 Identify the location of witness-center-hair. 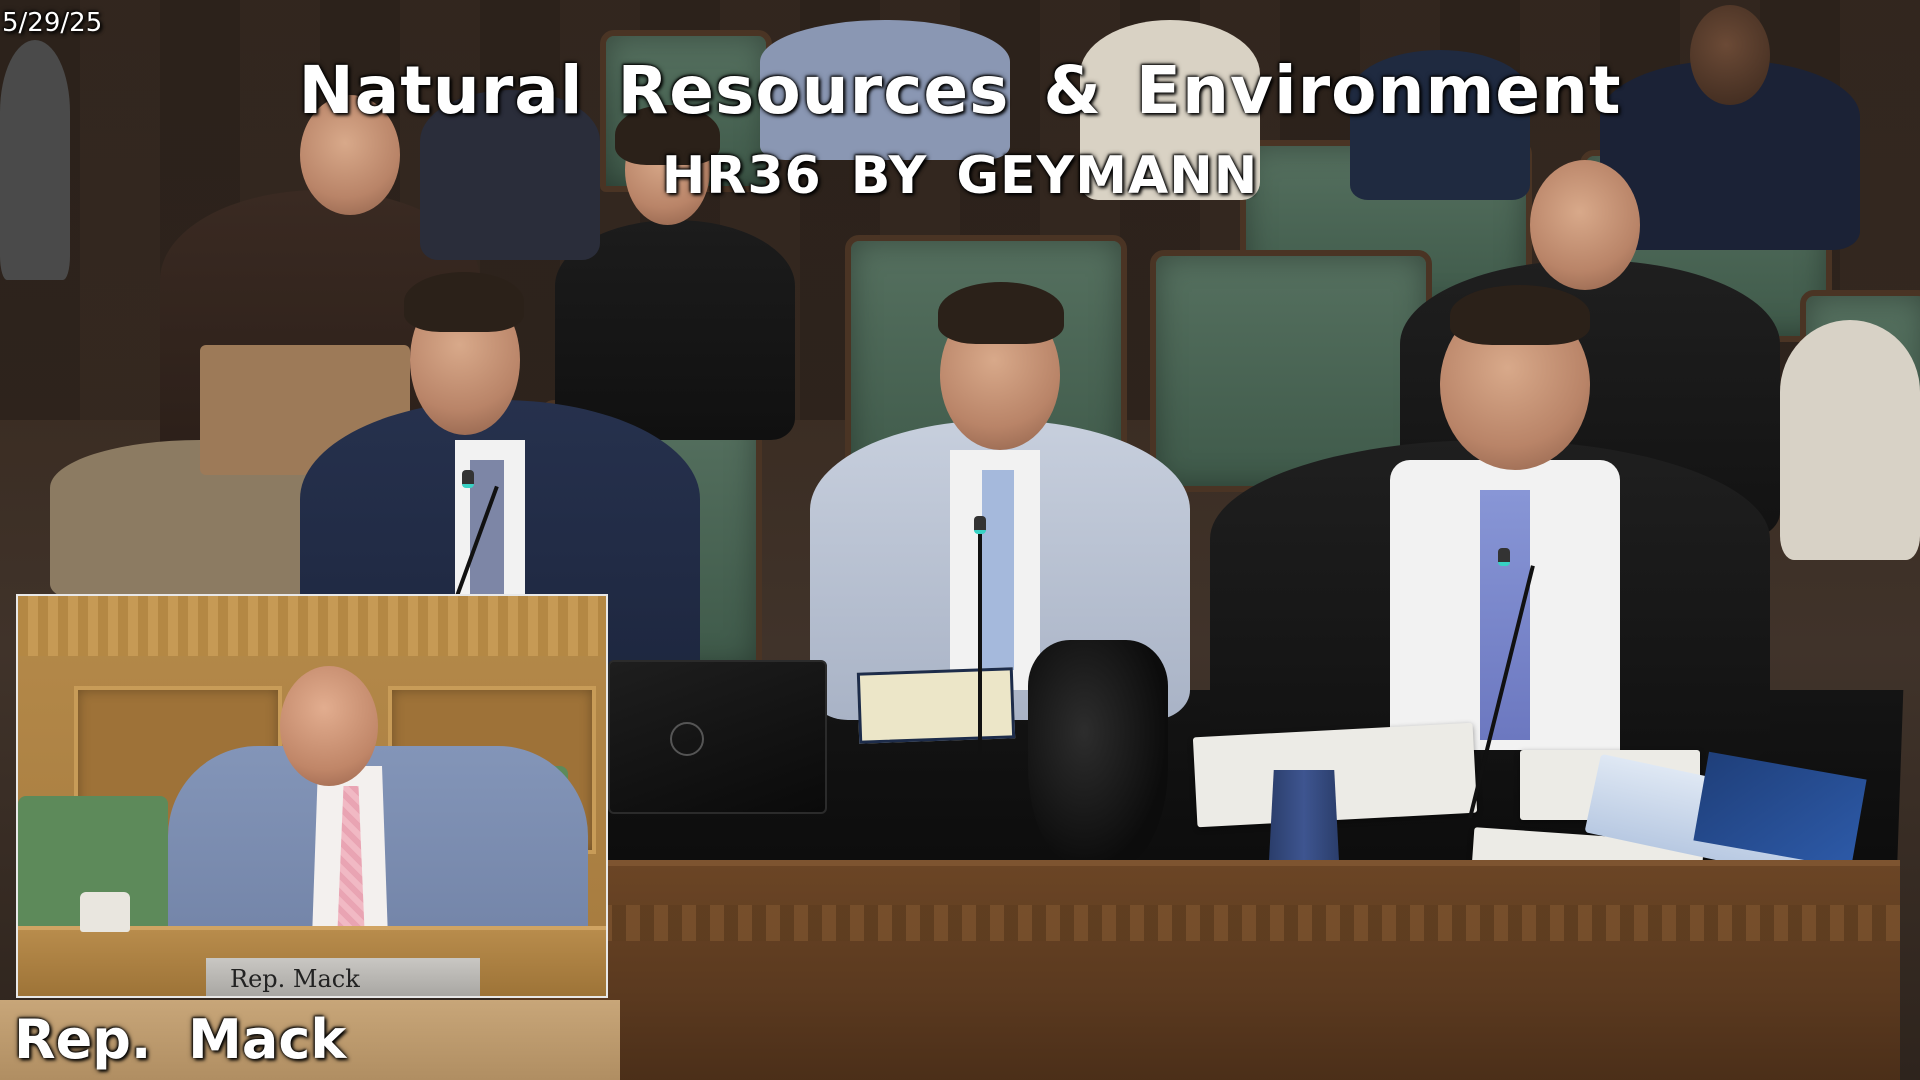
(1001, 313).